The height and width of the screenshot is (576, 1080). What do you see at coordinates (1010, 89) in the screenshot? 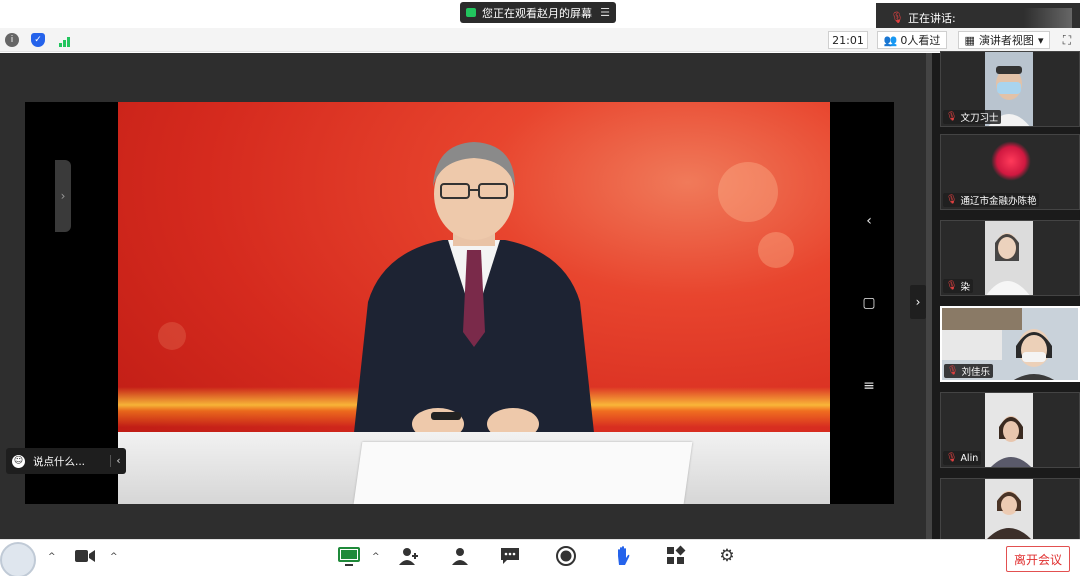
I see `participant-tile: 🎙 文刀习士` at bounding box center [1010, 89].